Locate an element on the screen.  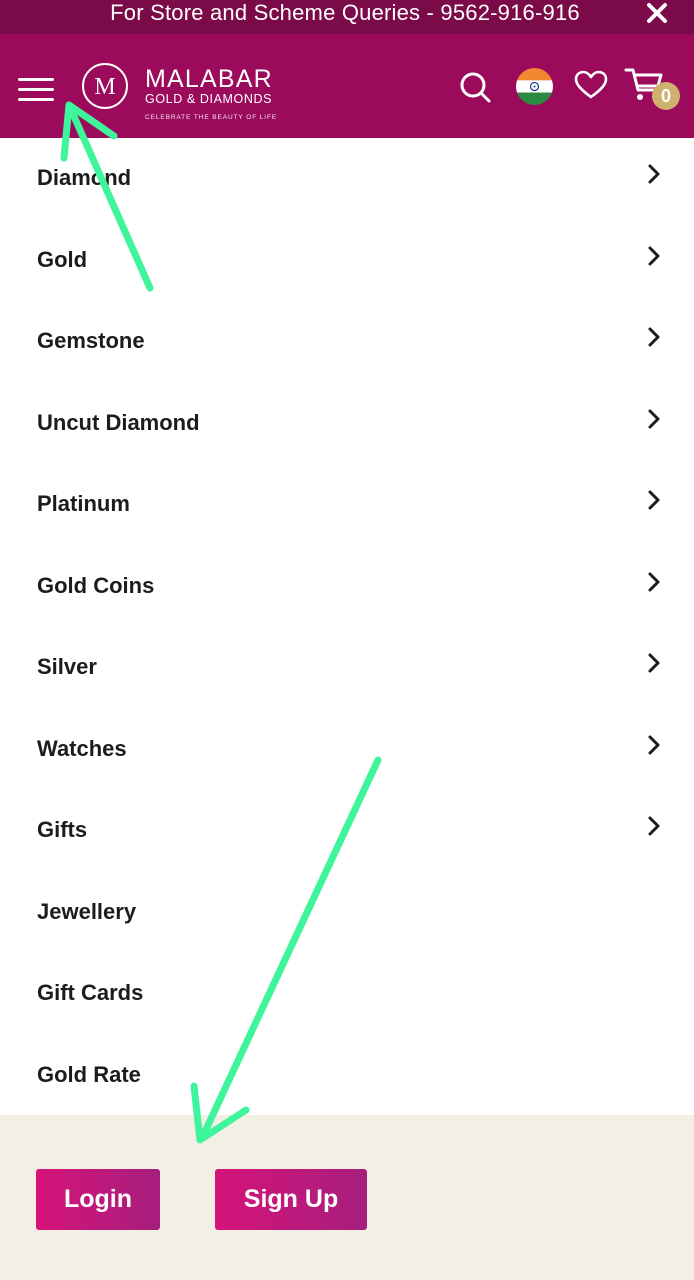
menu-item-label: Diamond is located at coordinates (84, 177).